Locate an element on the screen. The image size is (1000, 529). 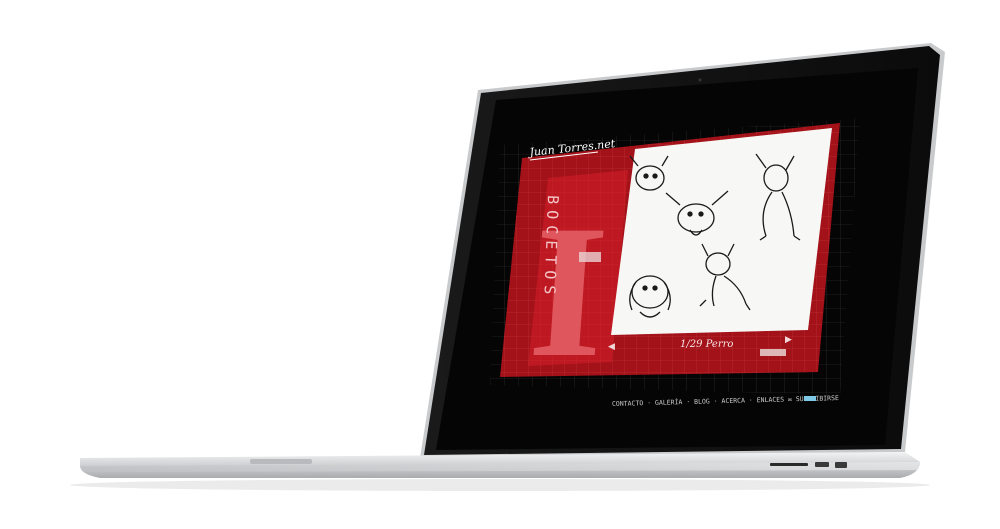
section-letter: I is located at coordinates (568, 291).